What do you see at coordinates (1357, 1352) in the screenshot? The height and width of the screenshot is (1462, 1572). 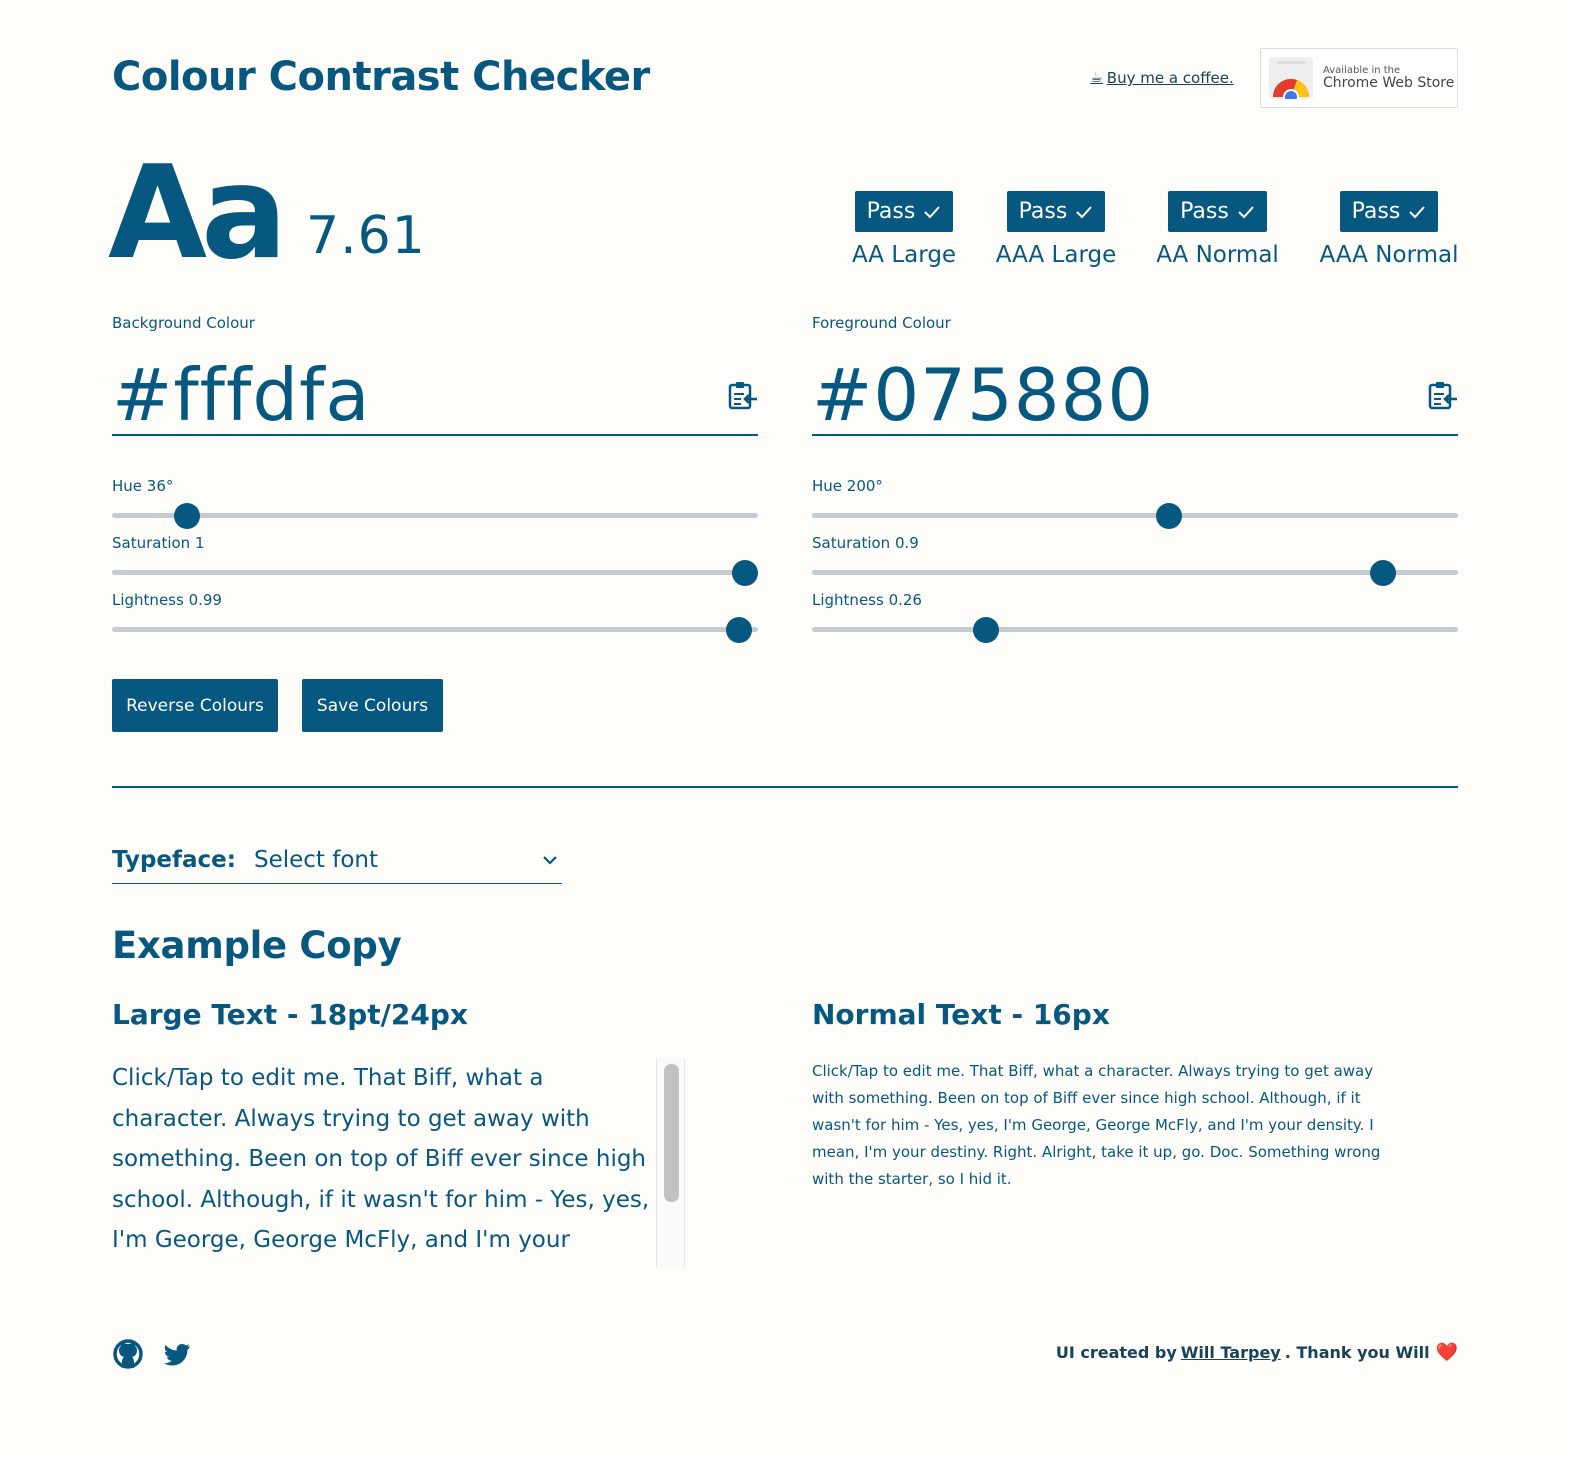 I see `credit-suffix: . Thank you Will` at bounding box center [1357, 1352].